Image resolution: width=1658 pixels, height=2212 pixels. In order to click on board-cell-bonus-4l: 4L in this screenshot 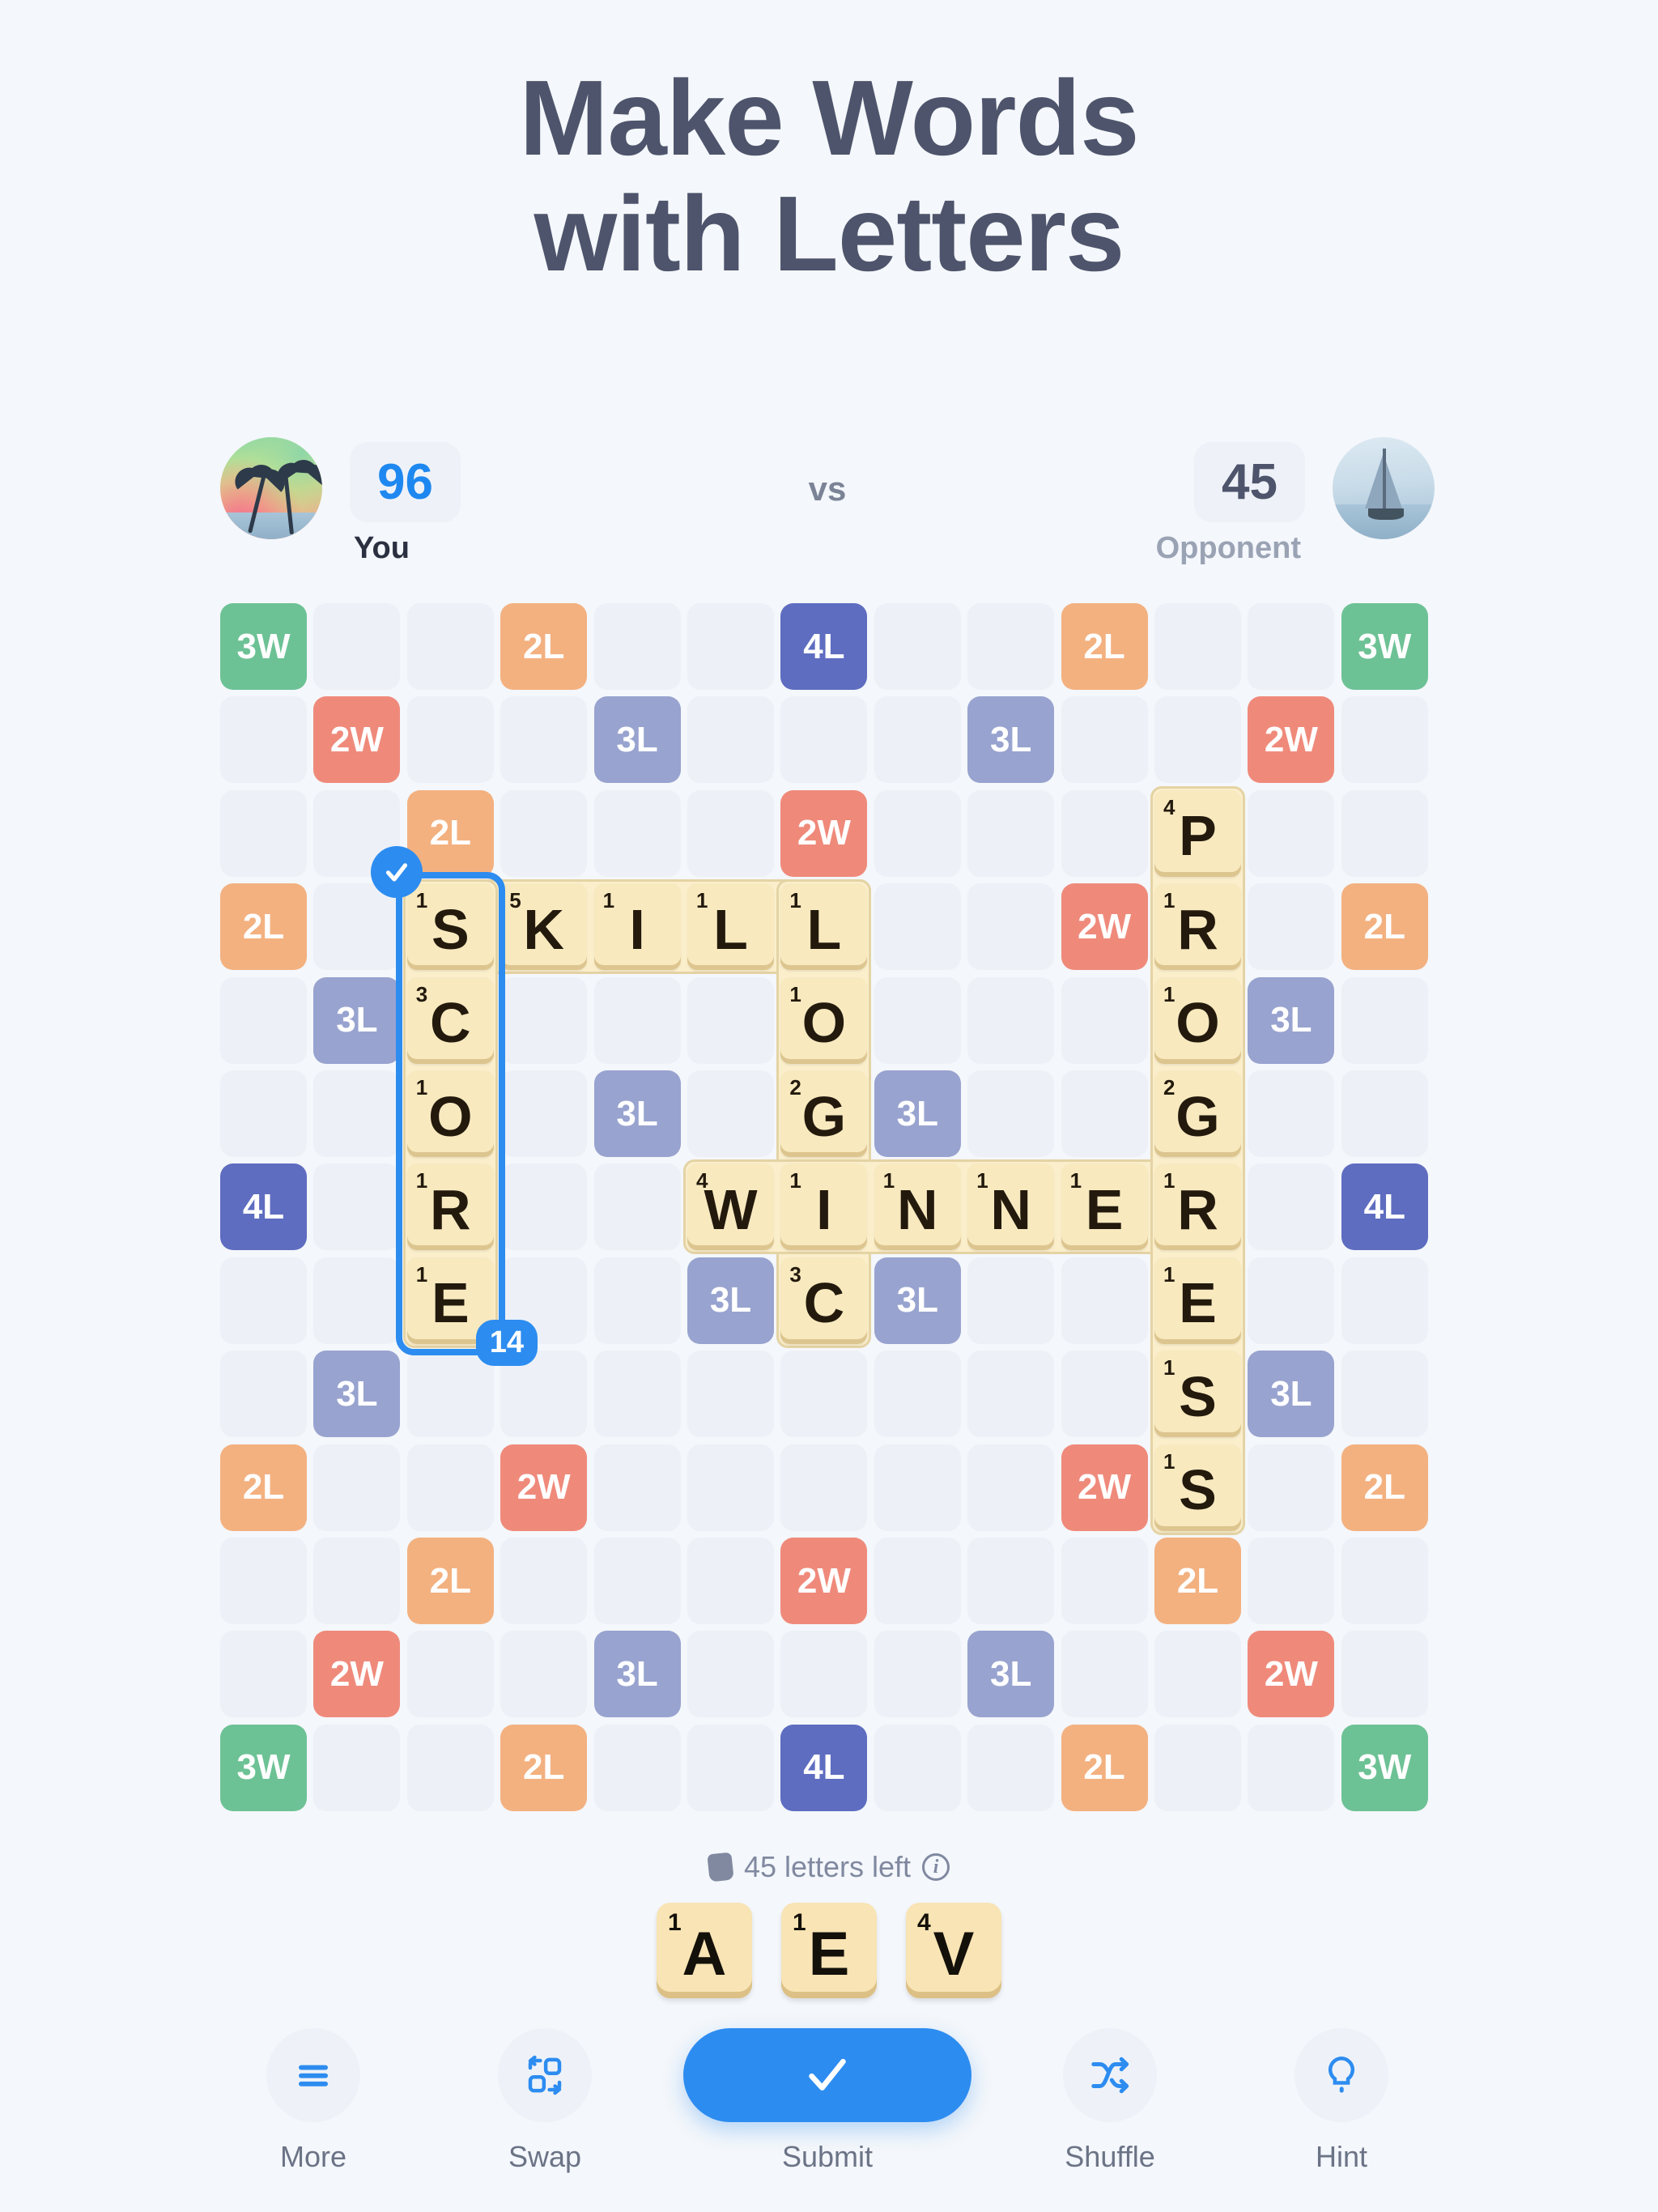, I will do `click(824, 647)`.